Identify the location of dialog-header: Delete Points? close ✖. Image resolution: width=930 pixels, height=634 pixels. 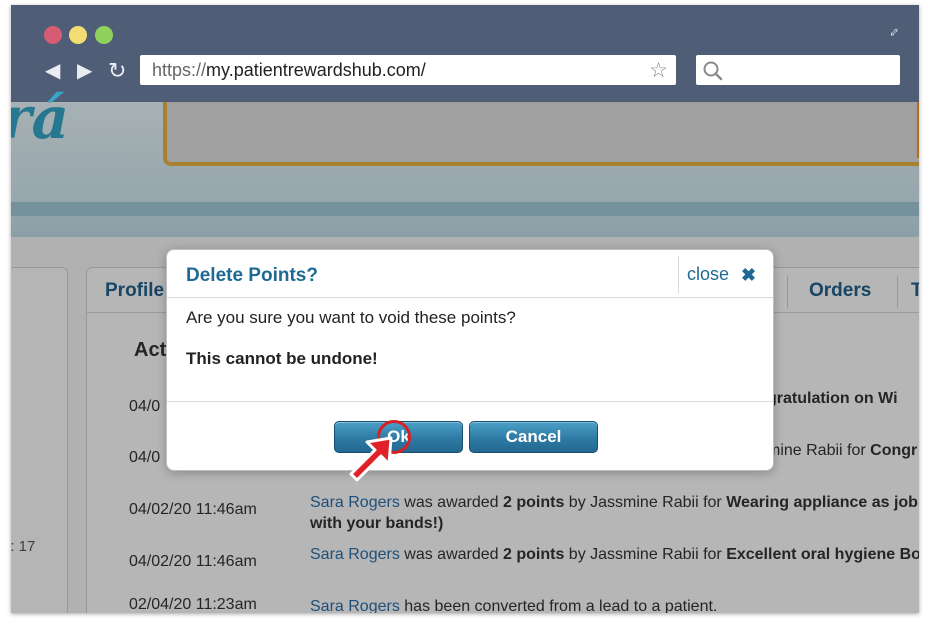
(470, 274).